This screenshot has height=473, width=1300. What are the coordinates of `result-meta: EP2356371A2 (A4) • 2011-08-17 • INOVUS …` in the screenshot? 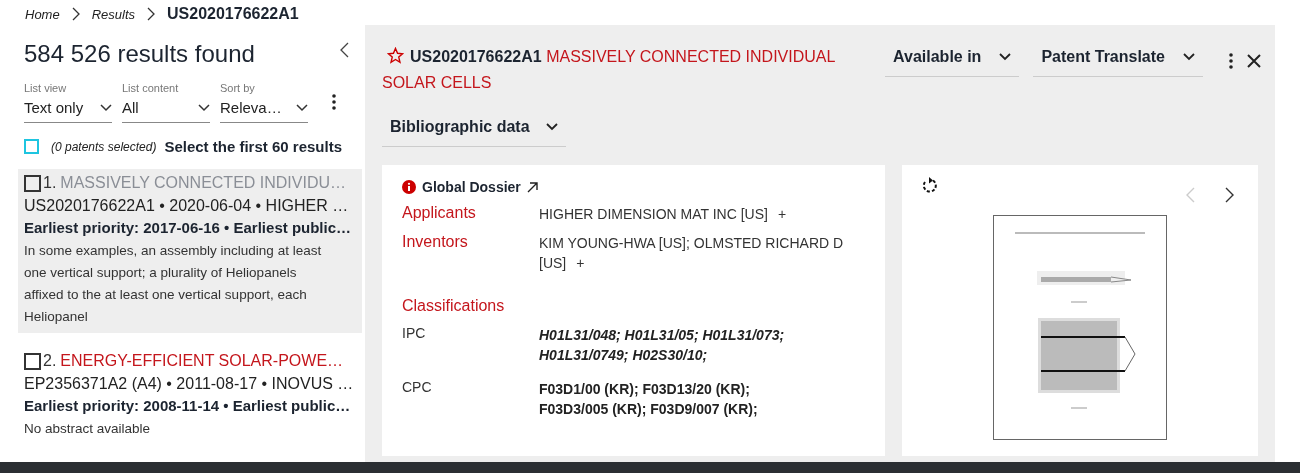 It's located at (189, 384).